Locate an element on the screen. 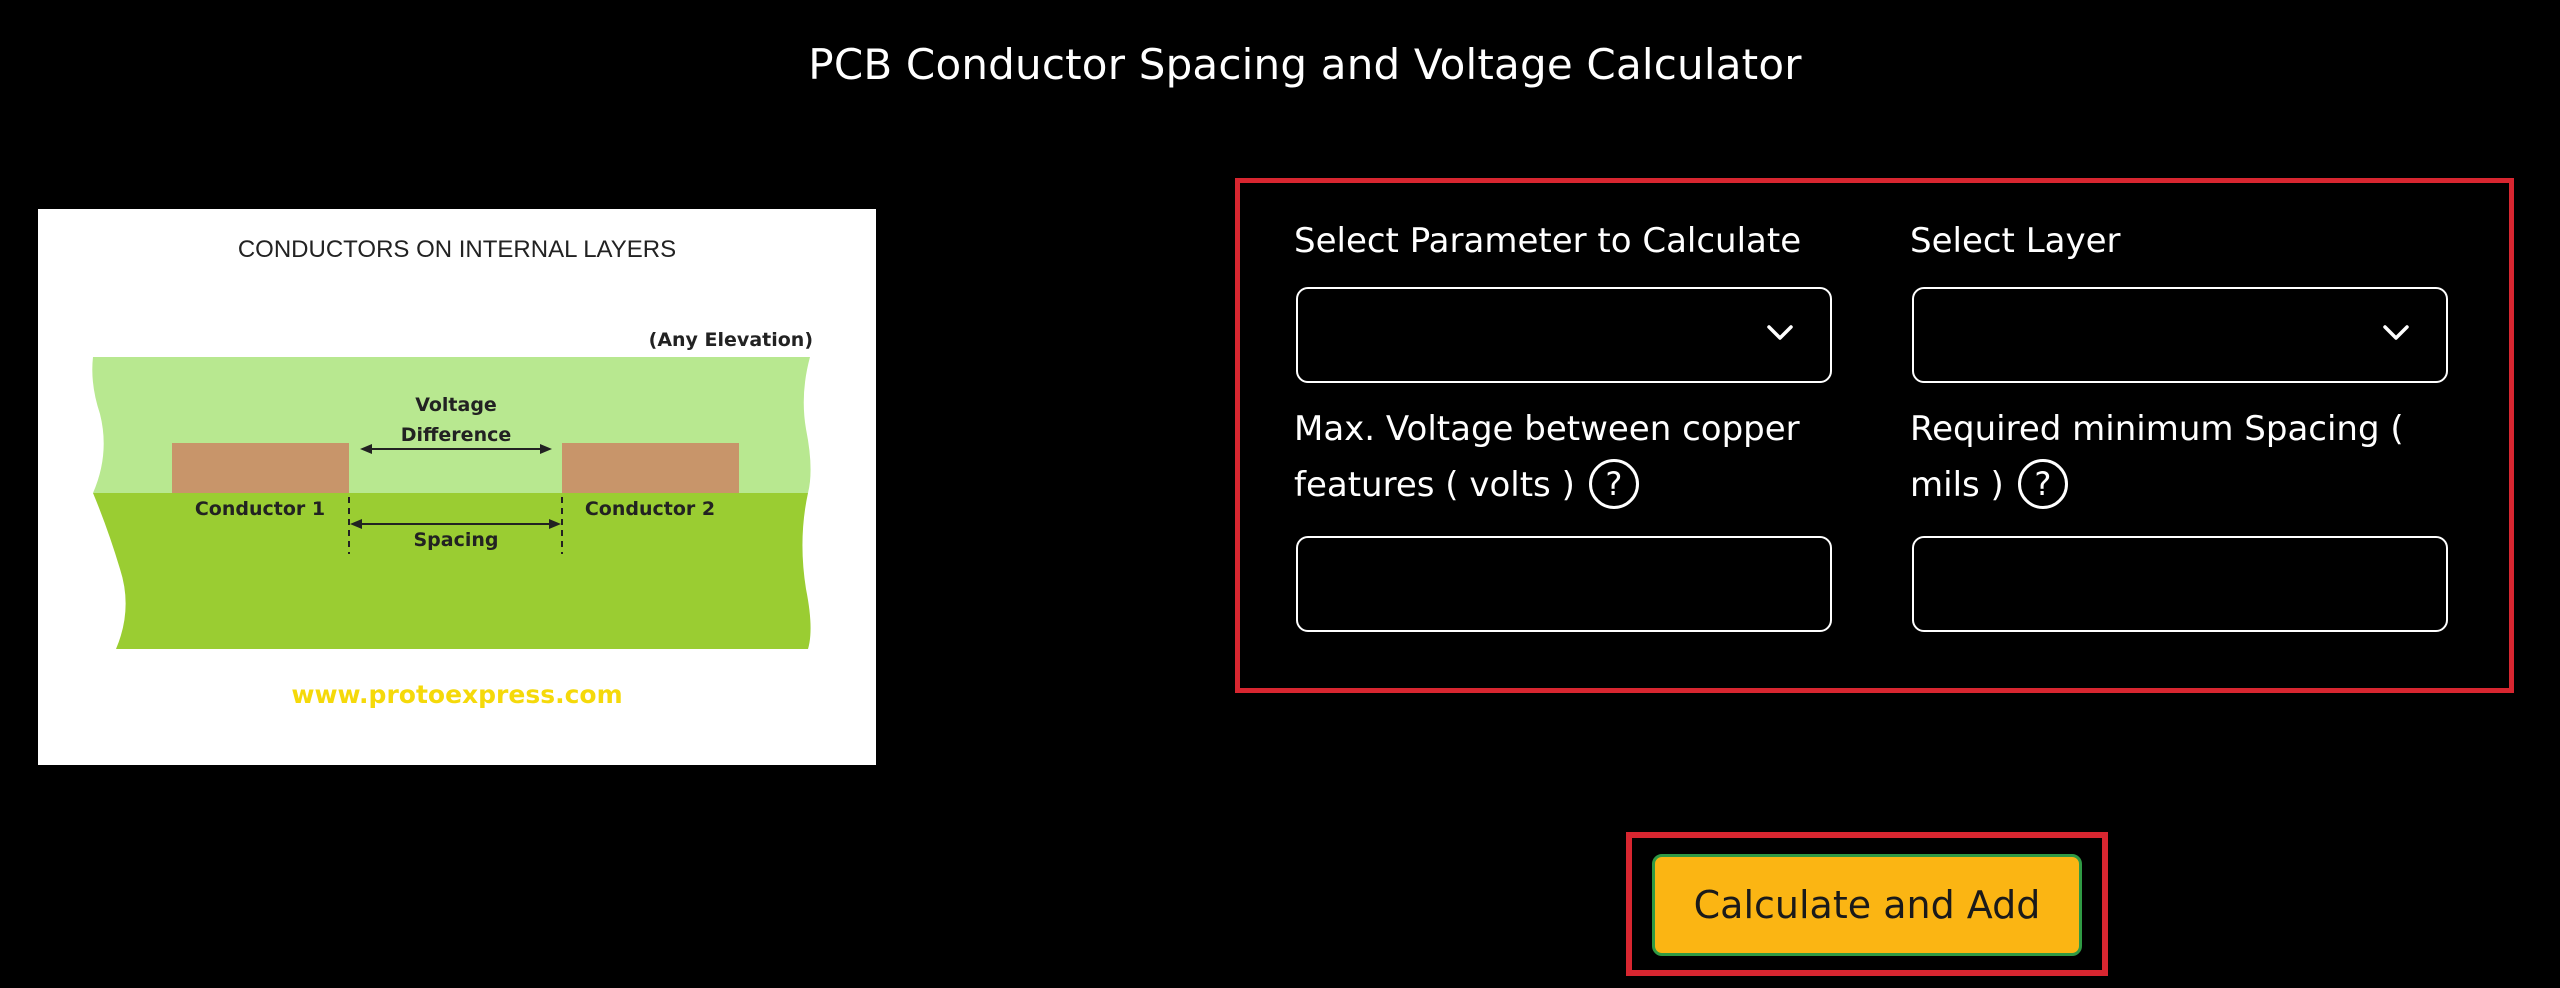 The height and width of the screenshot is (988, 2560). elevation-label: (Any Elevation) is located at coordinates (731, 340).